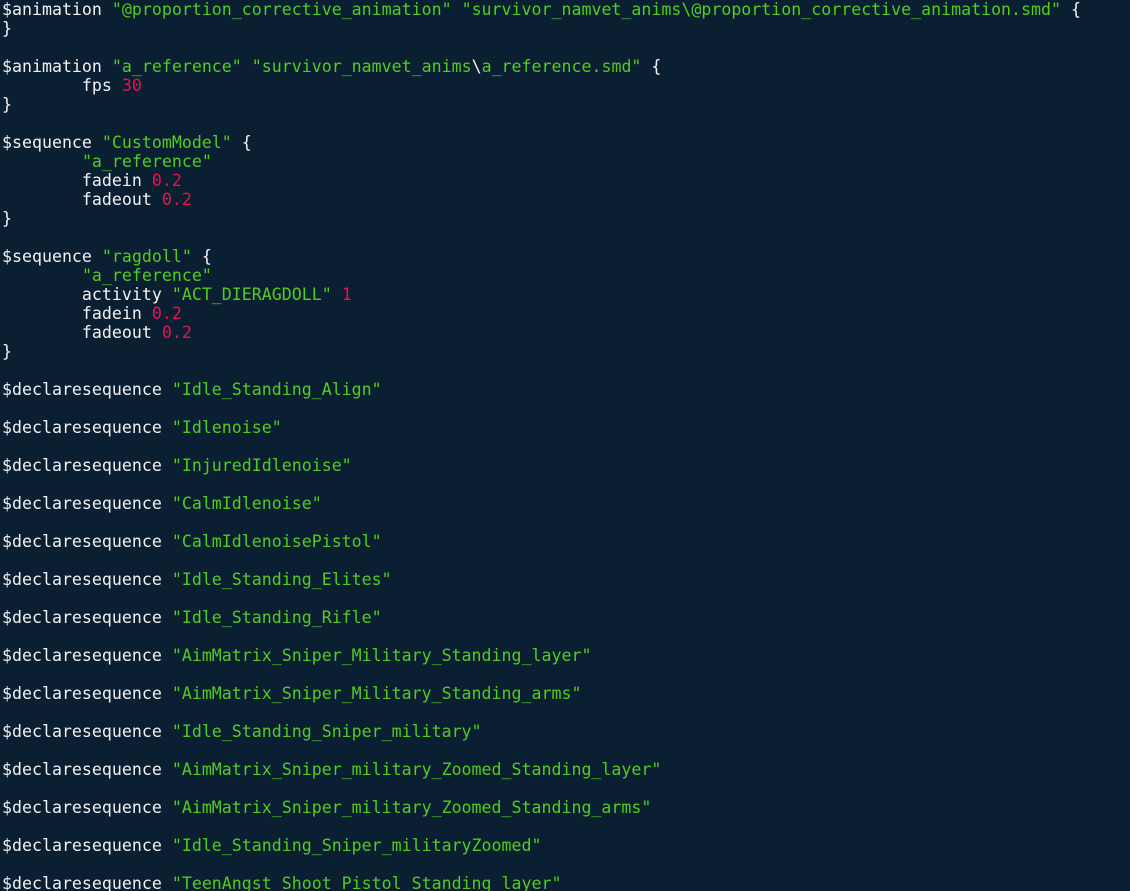 The image size is (1130, 891). What do you see at coordinates (281, 9) in the screenshot?
I see `code-string: "@proportion_corrective_animation"` at bounding box center [281, 9].